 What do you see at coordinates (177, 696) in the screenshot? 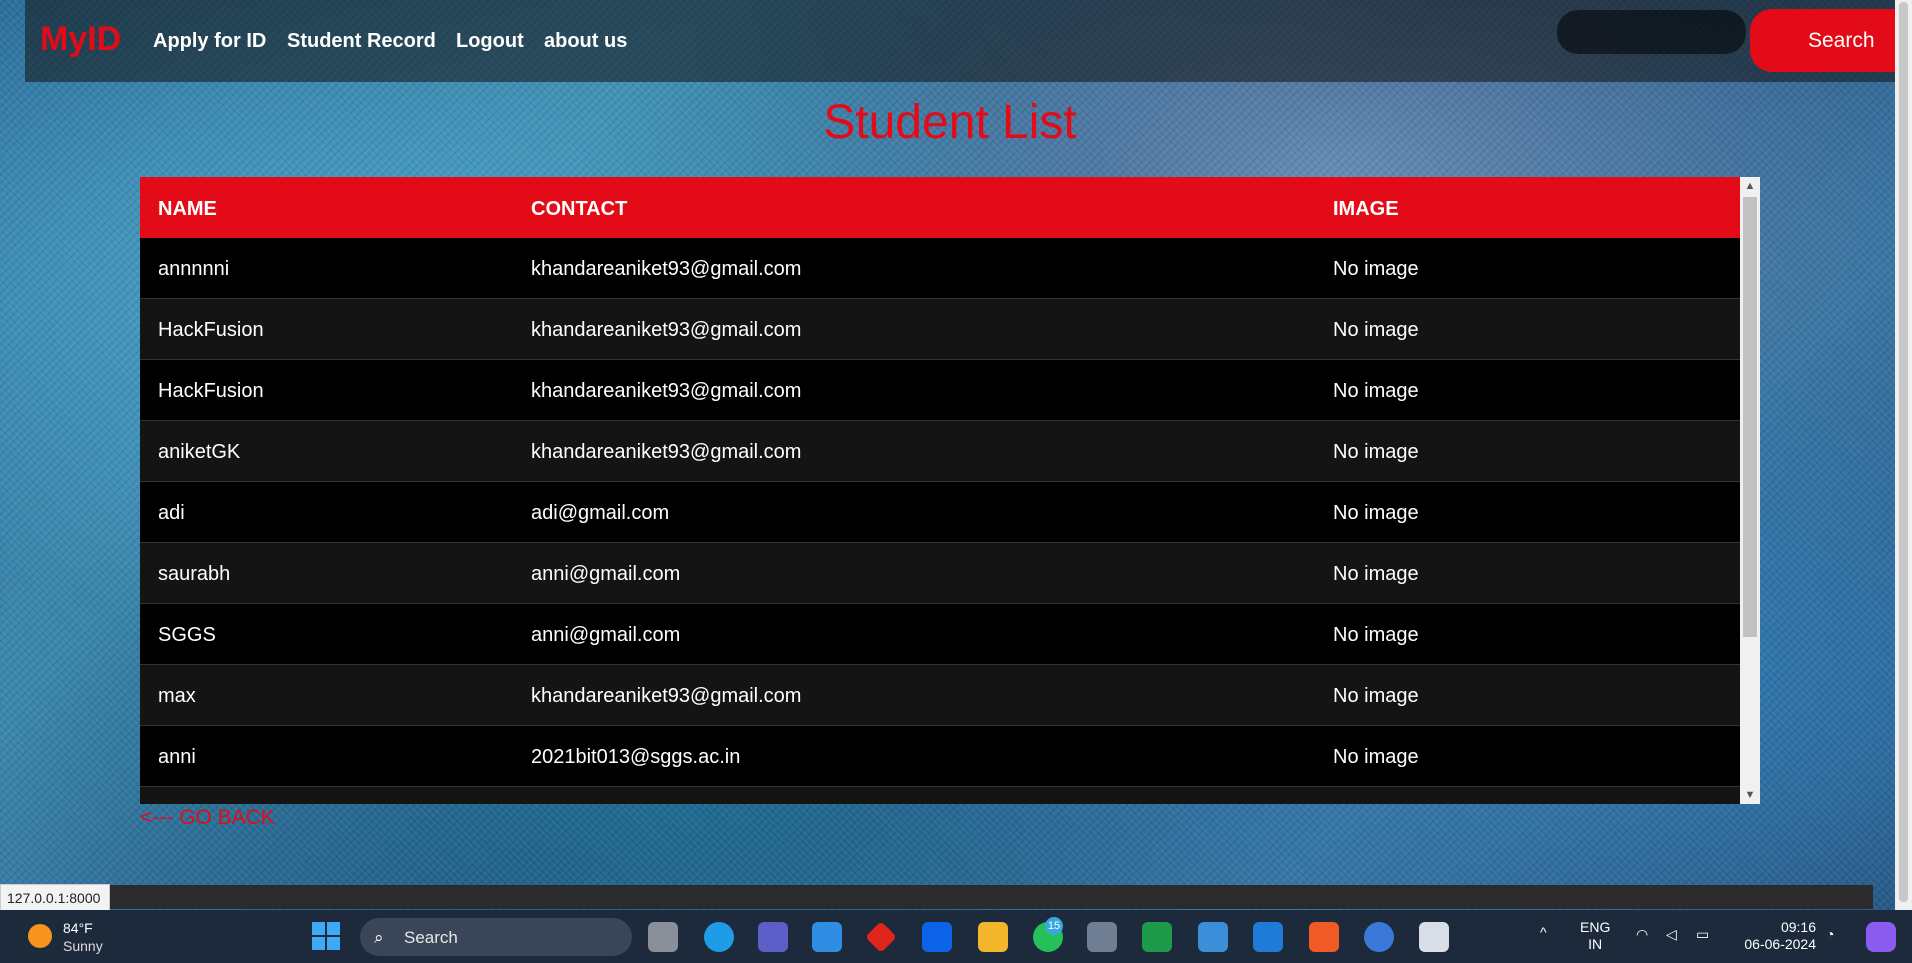
I see `cell-name: max` at bounding box center [177, 696].